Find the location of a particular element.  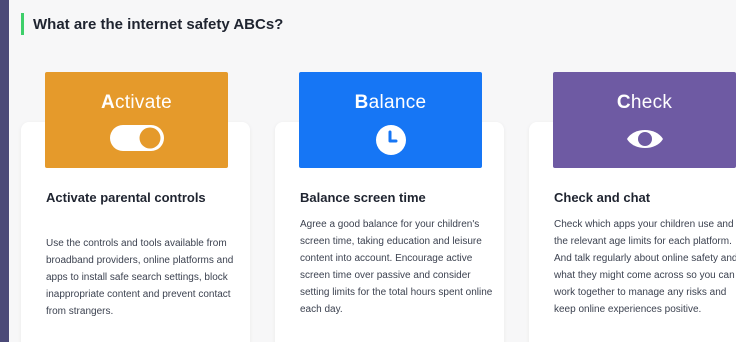

card-title: Check and chat is located at coordinates (602, 197).